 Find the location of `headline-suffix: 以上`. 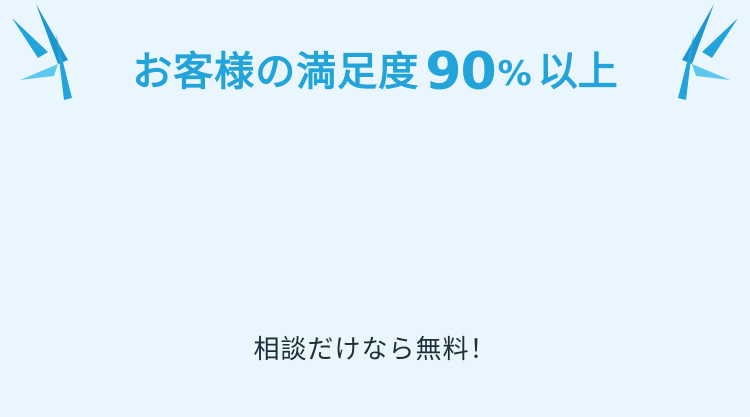

headline-suffix: 以上 is located at coordinates (577, 72).